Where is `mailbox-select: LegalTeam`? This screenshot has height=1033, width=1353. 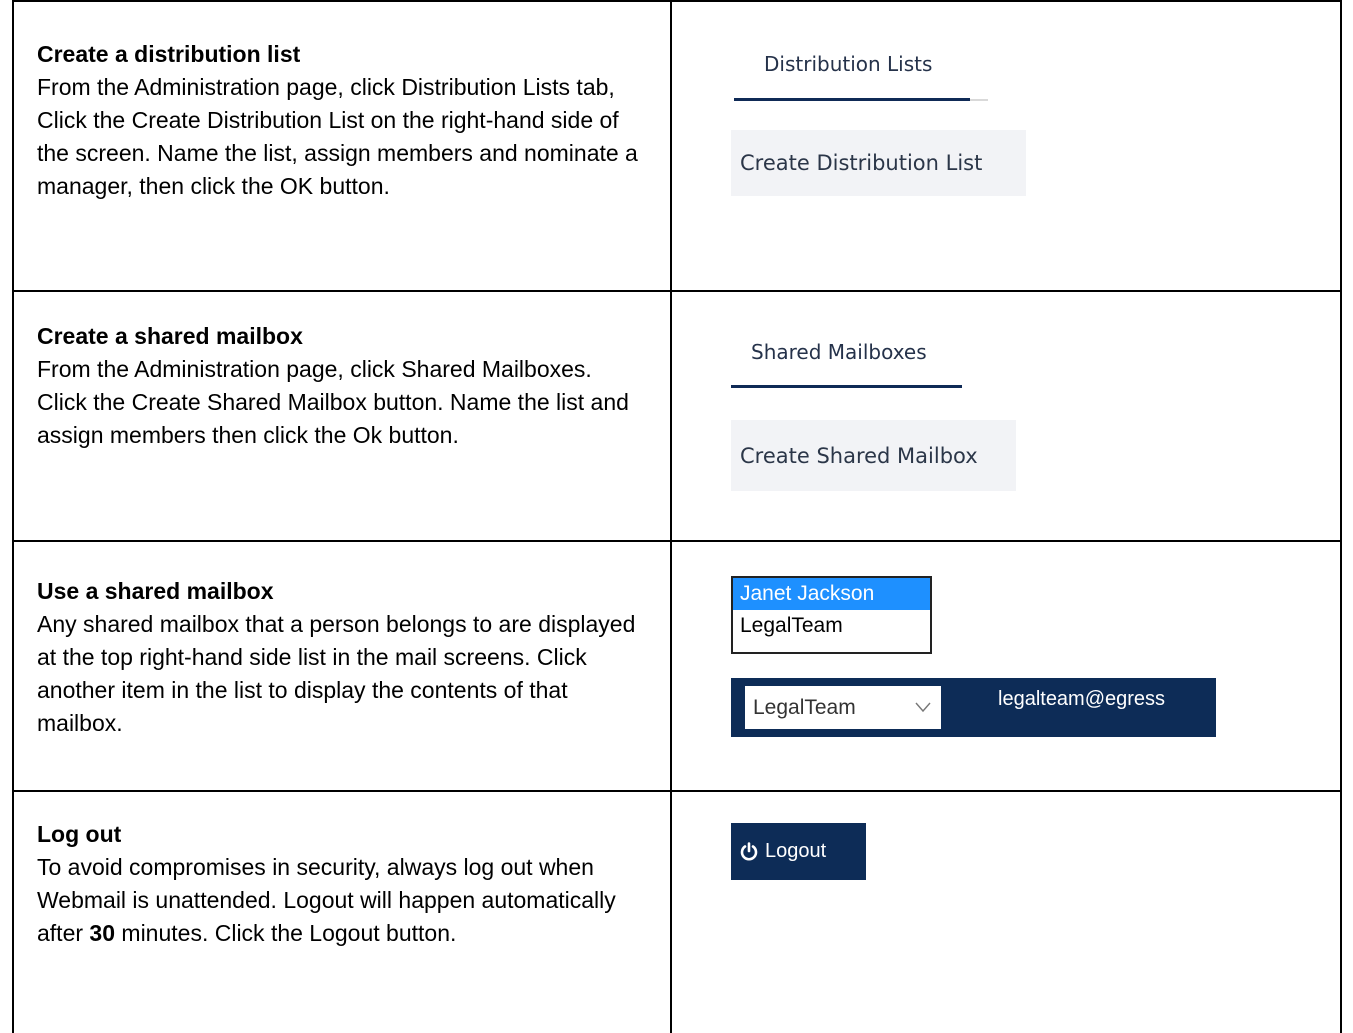
mailbox-select: LegalTeam is located at coordinates (843, 707).